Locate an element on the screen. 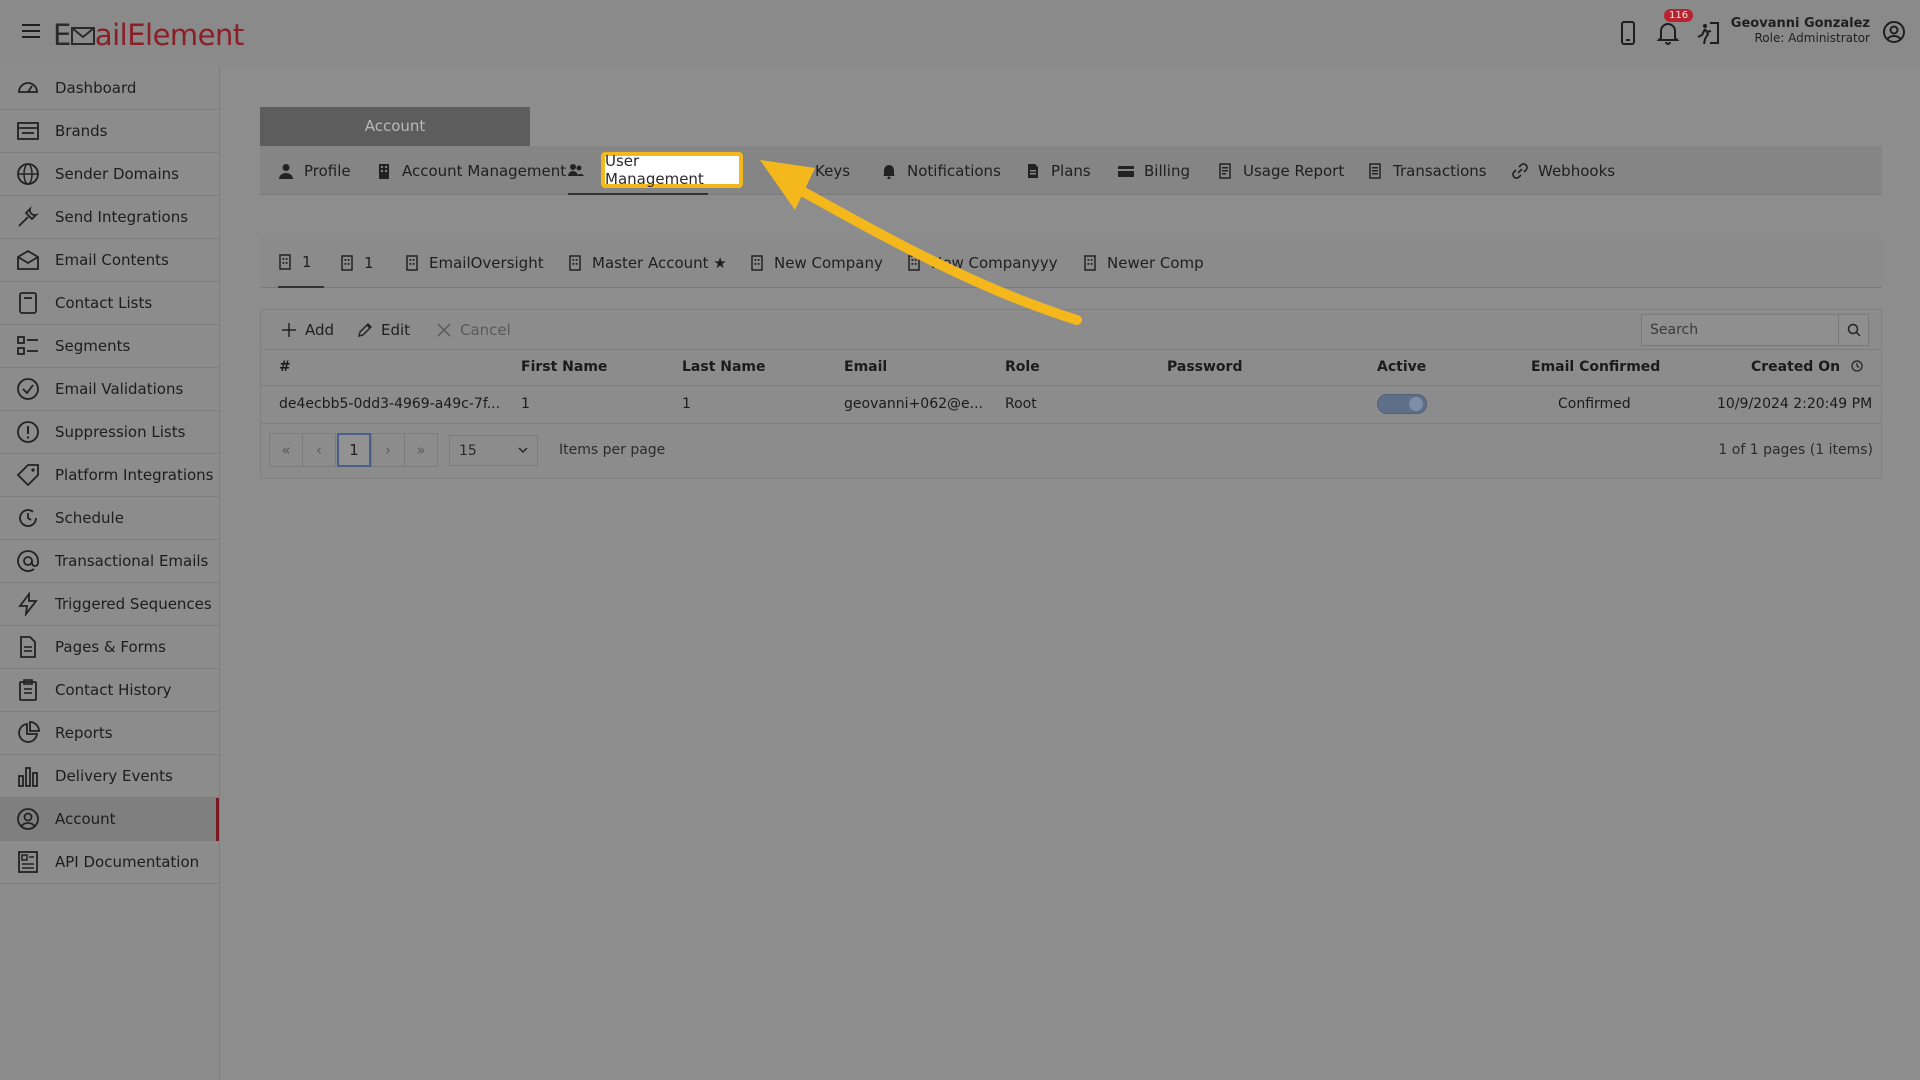 The height and width of the screenshot is (1080, 1920). page-number-button: 1 is located at coordinates (354, 450).